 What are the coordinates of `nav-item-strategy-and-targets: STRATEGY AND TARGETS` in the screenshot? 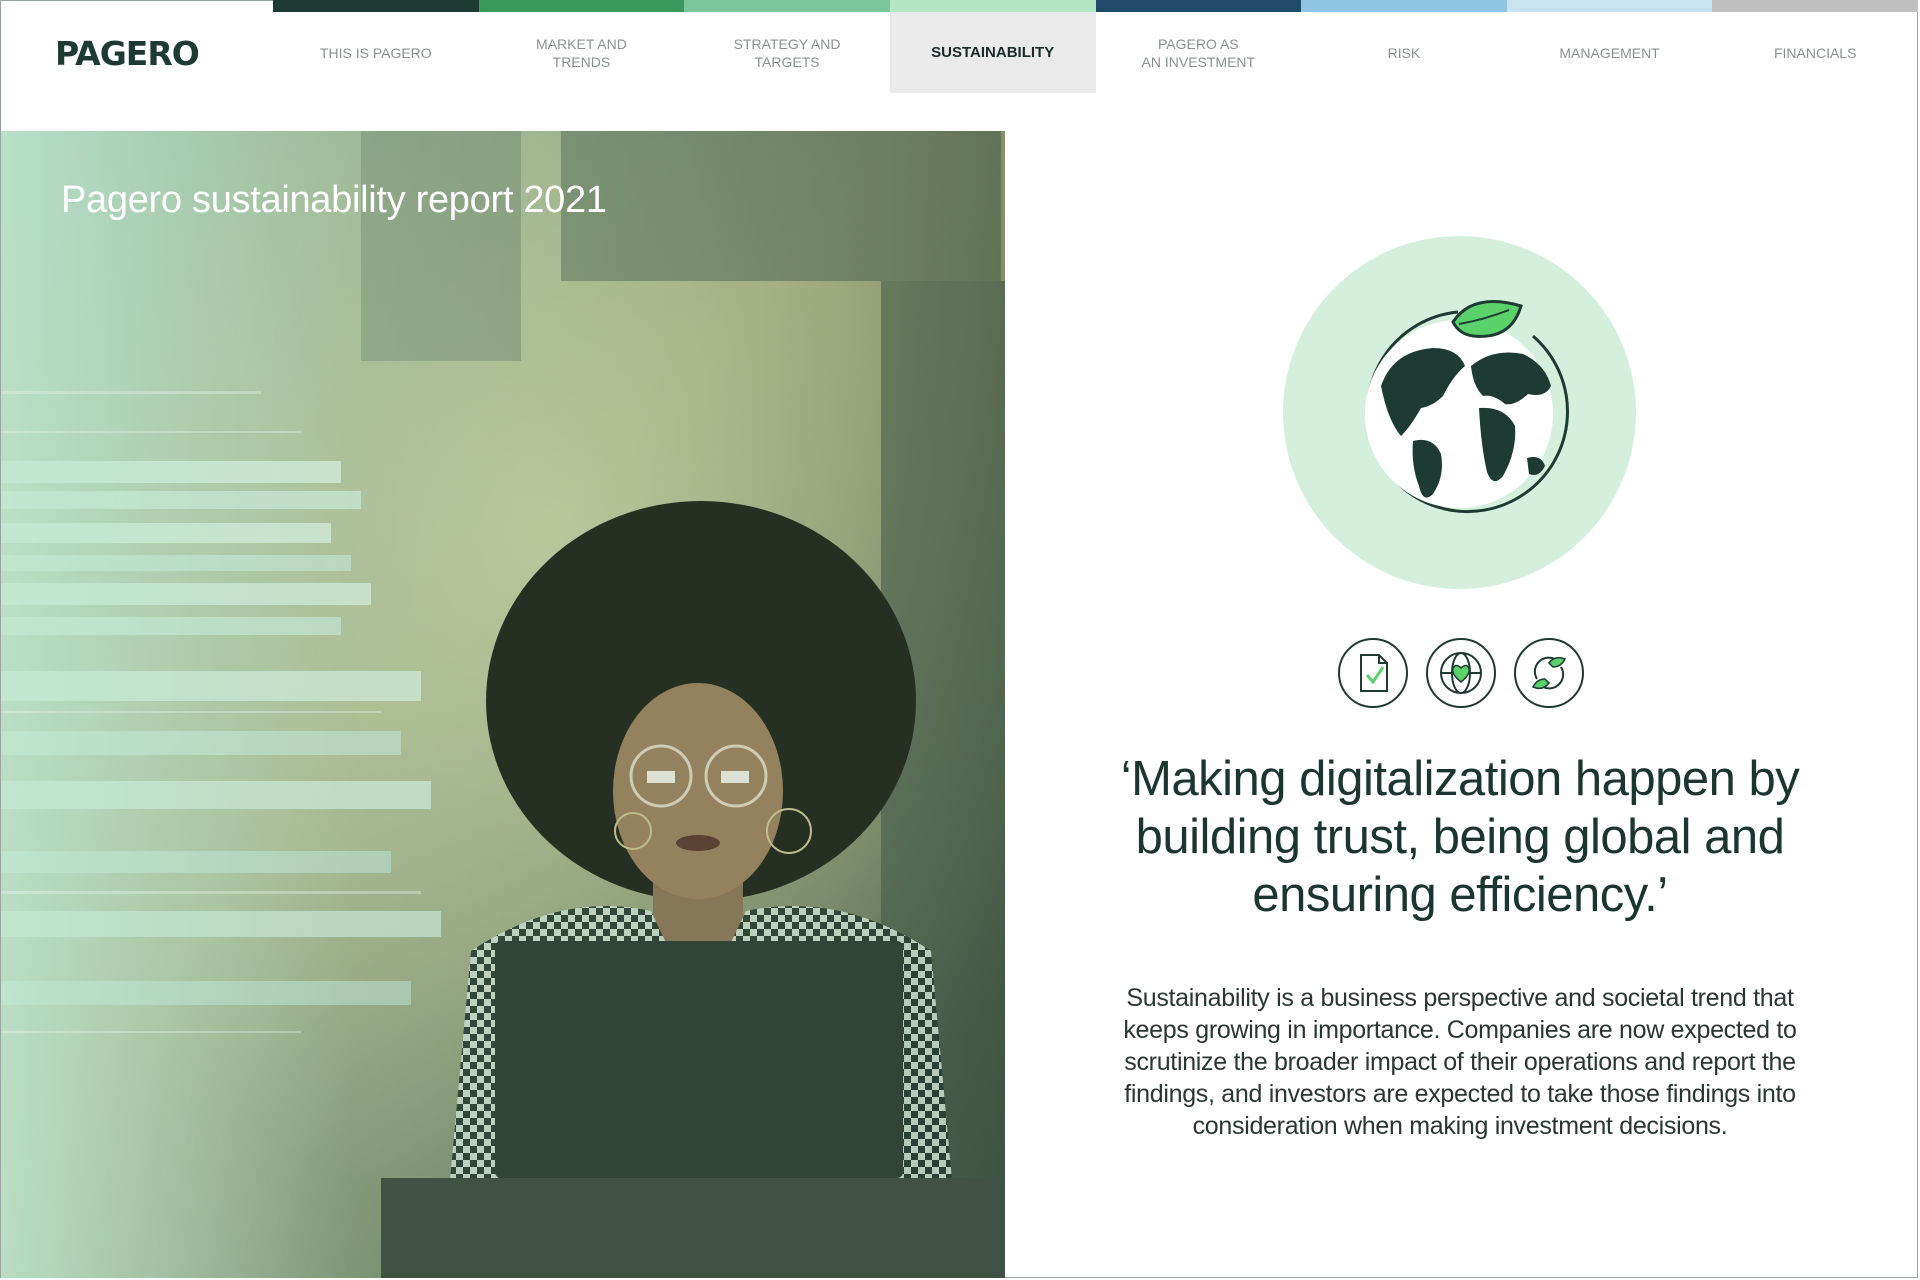 It's located at (787, 46).